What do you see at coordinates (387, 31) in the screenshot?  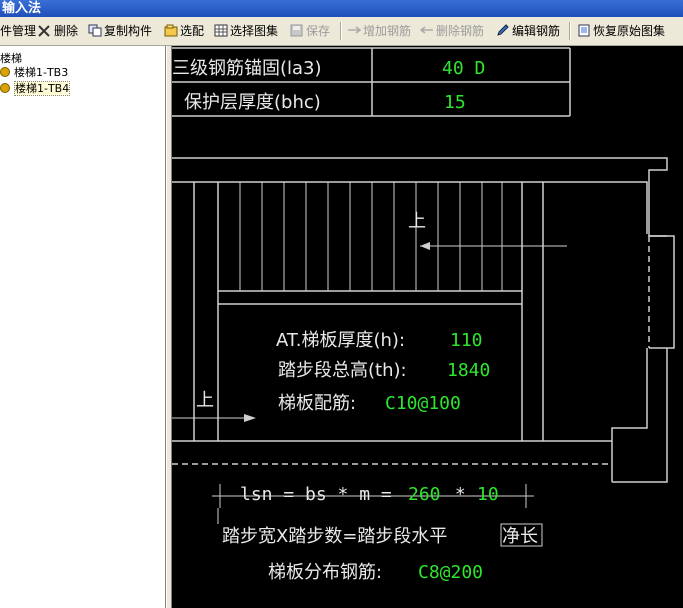 I see `add-rebar-label: 增加钢筋` at bounding box center [387, 31].